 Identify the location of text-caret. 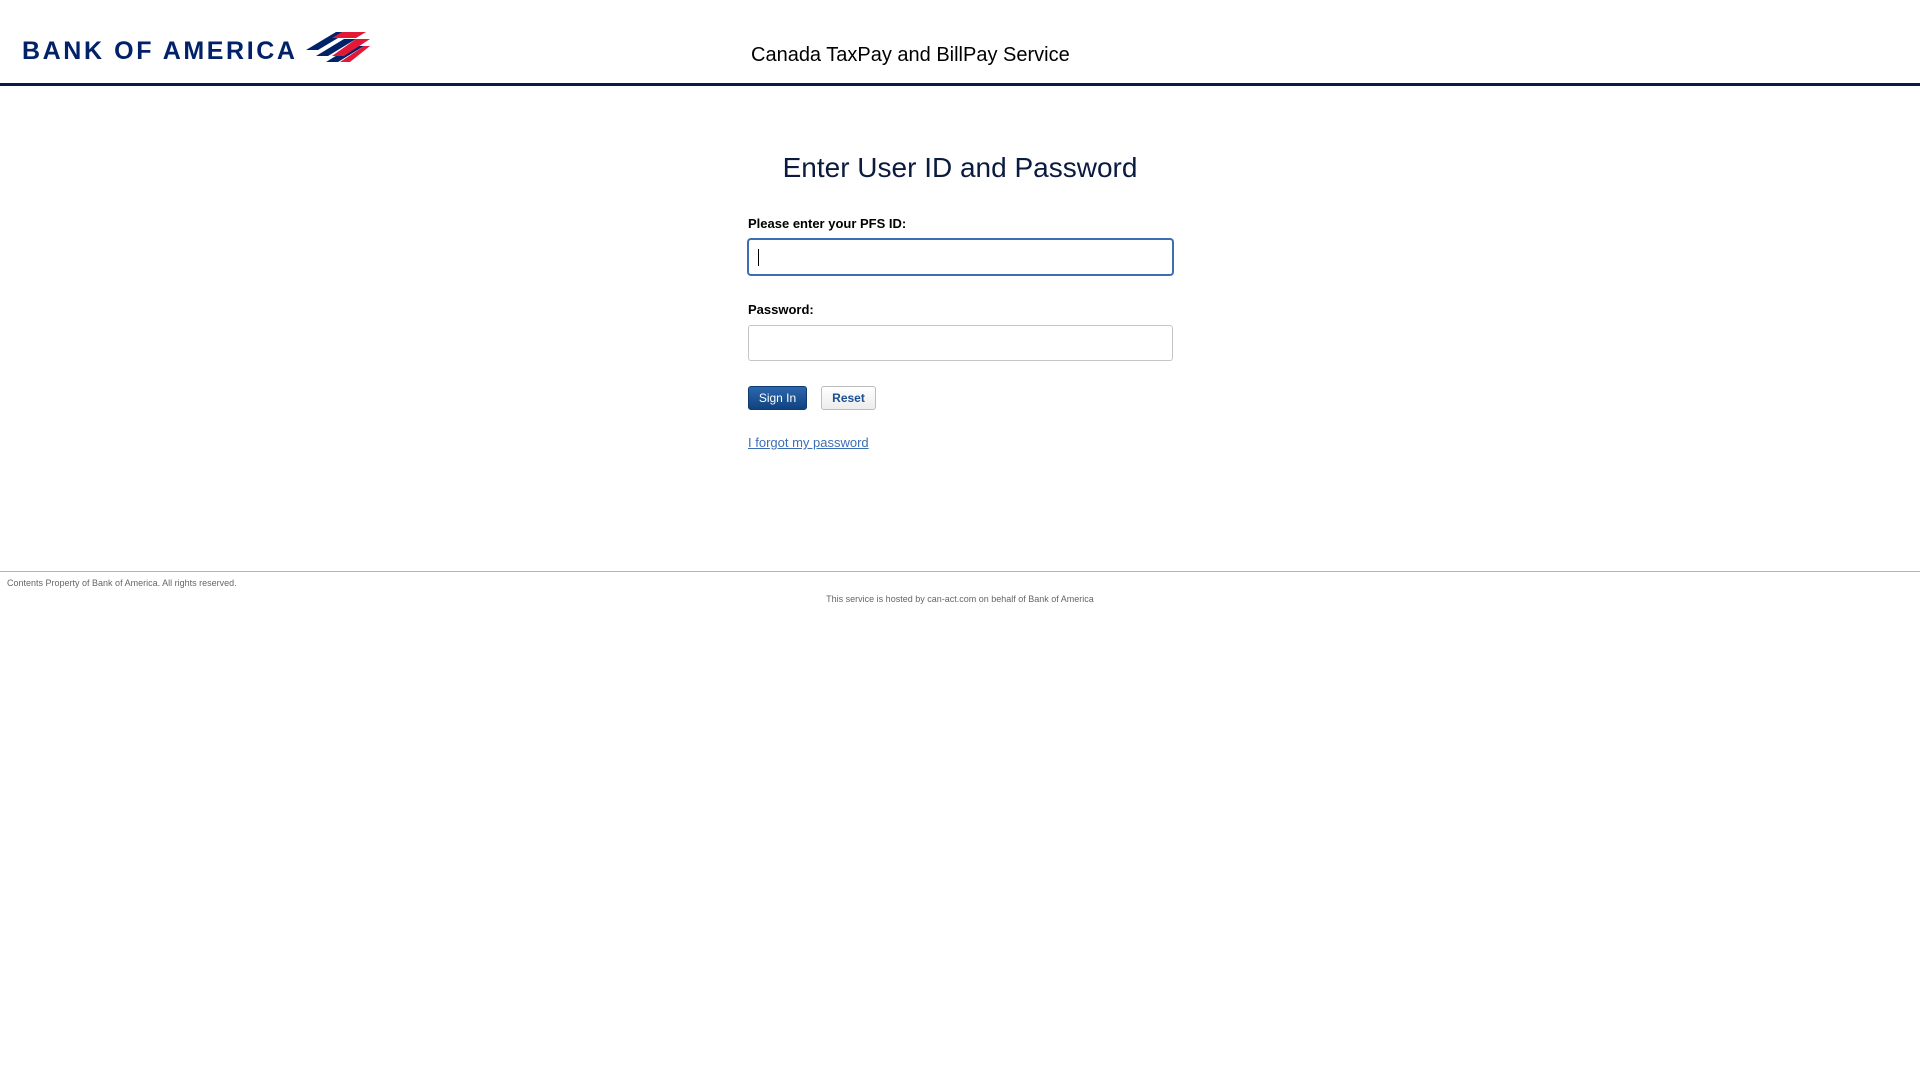
(758, 257).